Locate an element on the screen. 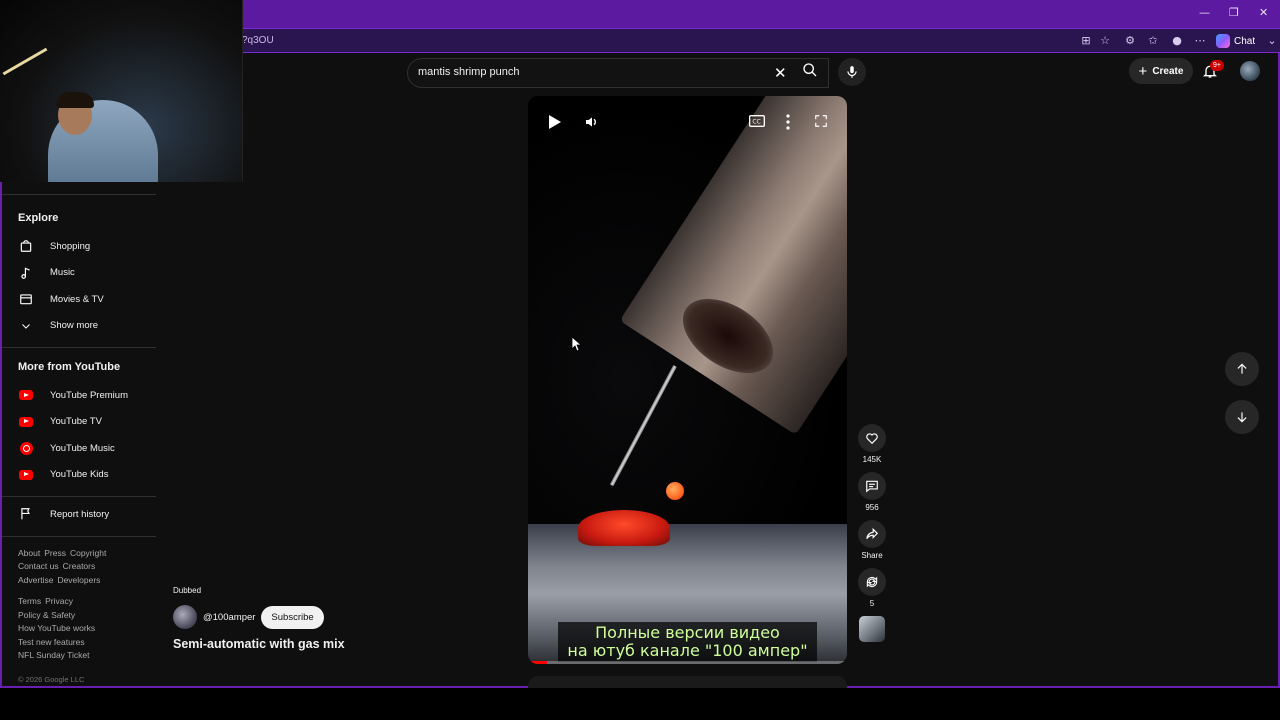 This screenshot has width=1280, height=720. sidebar-heading-explore: Explore is located at coordinates (38, 218).